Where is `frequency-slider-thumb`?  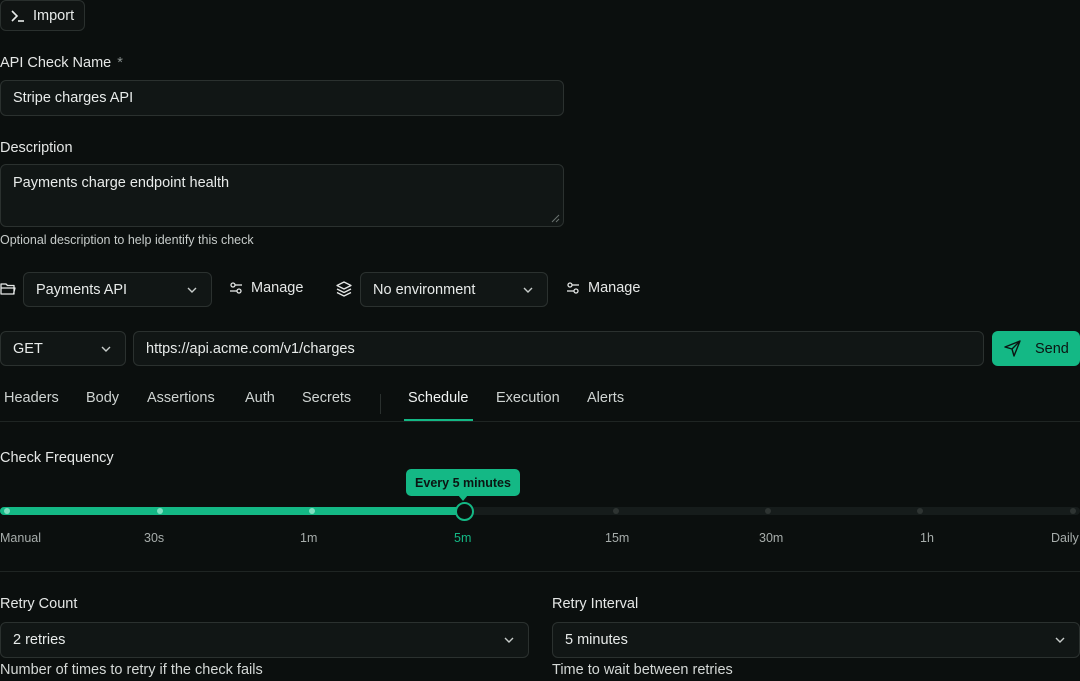 frequency-slider-thumb is located at coordinates (464, 511).